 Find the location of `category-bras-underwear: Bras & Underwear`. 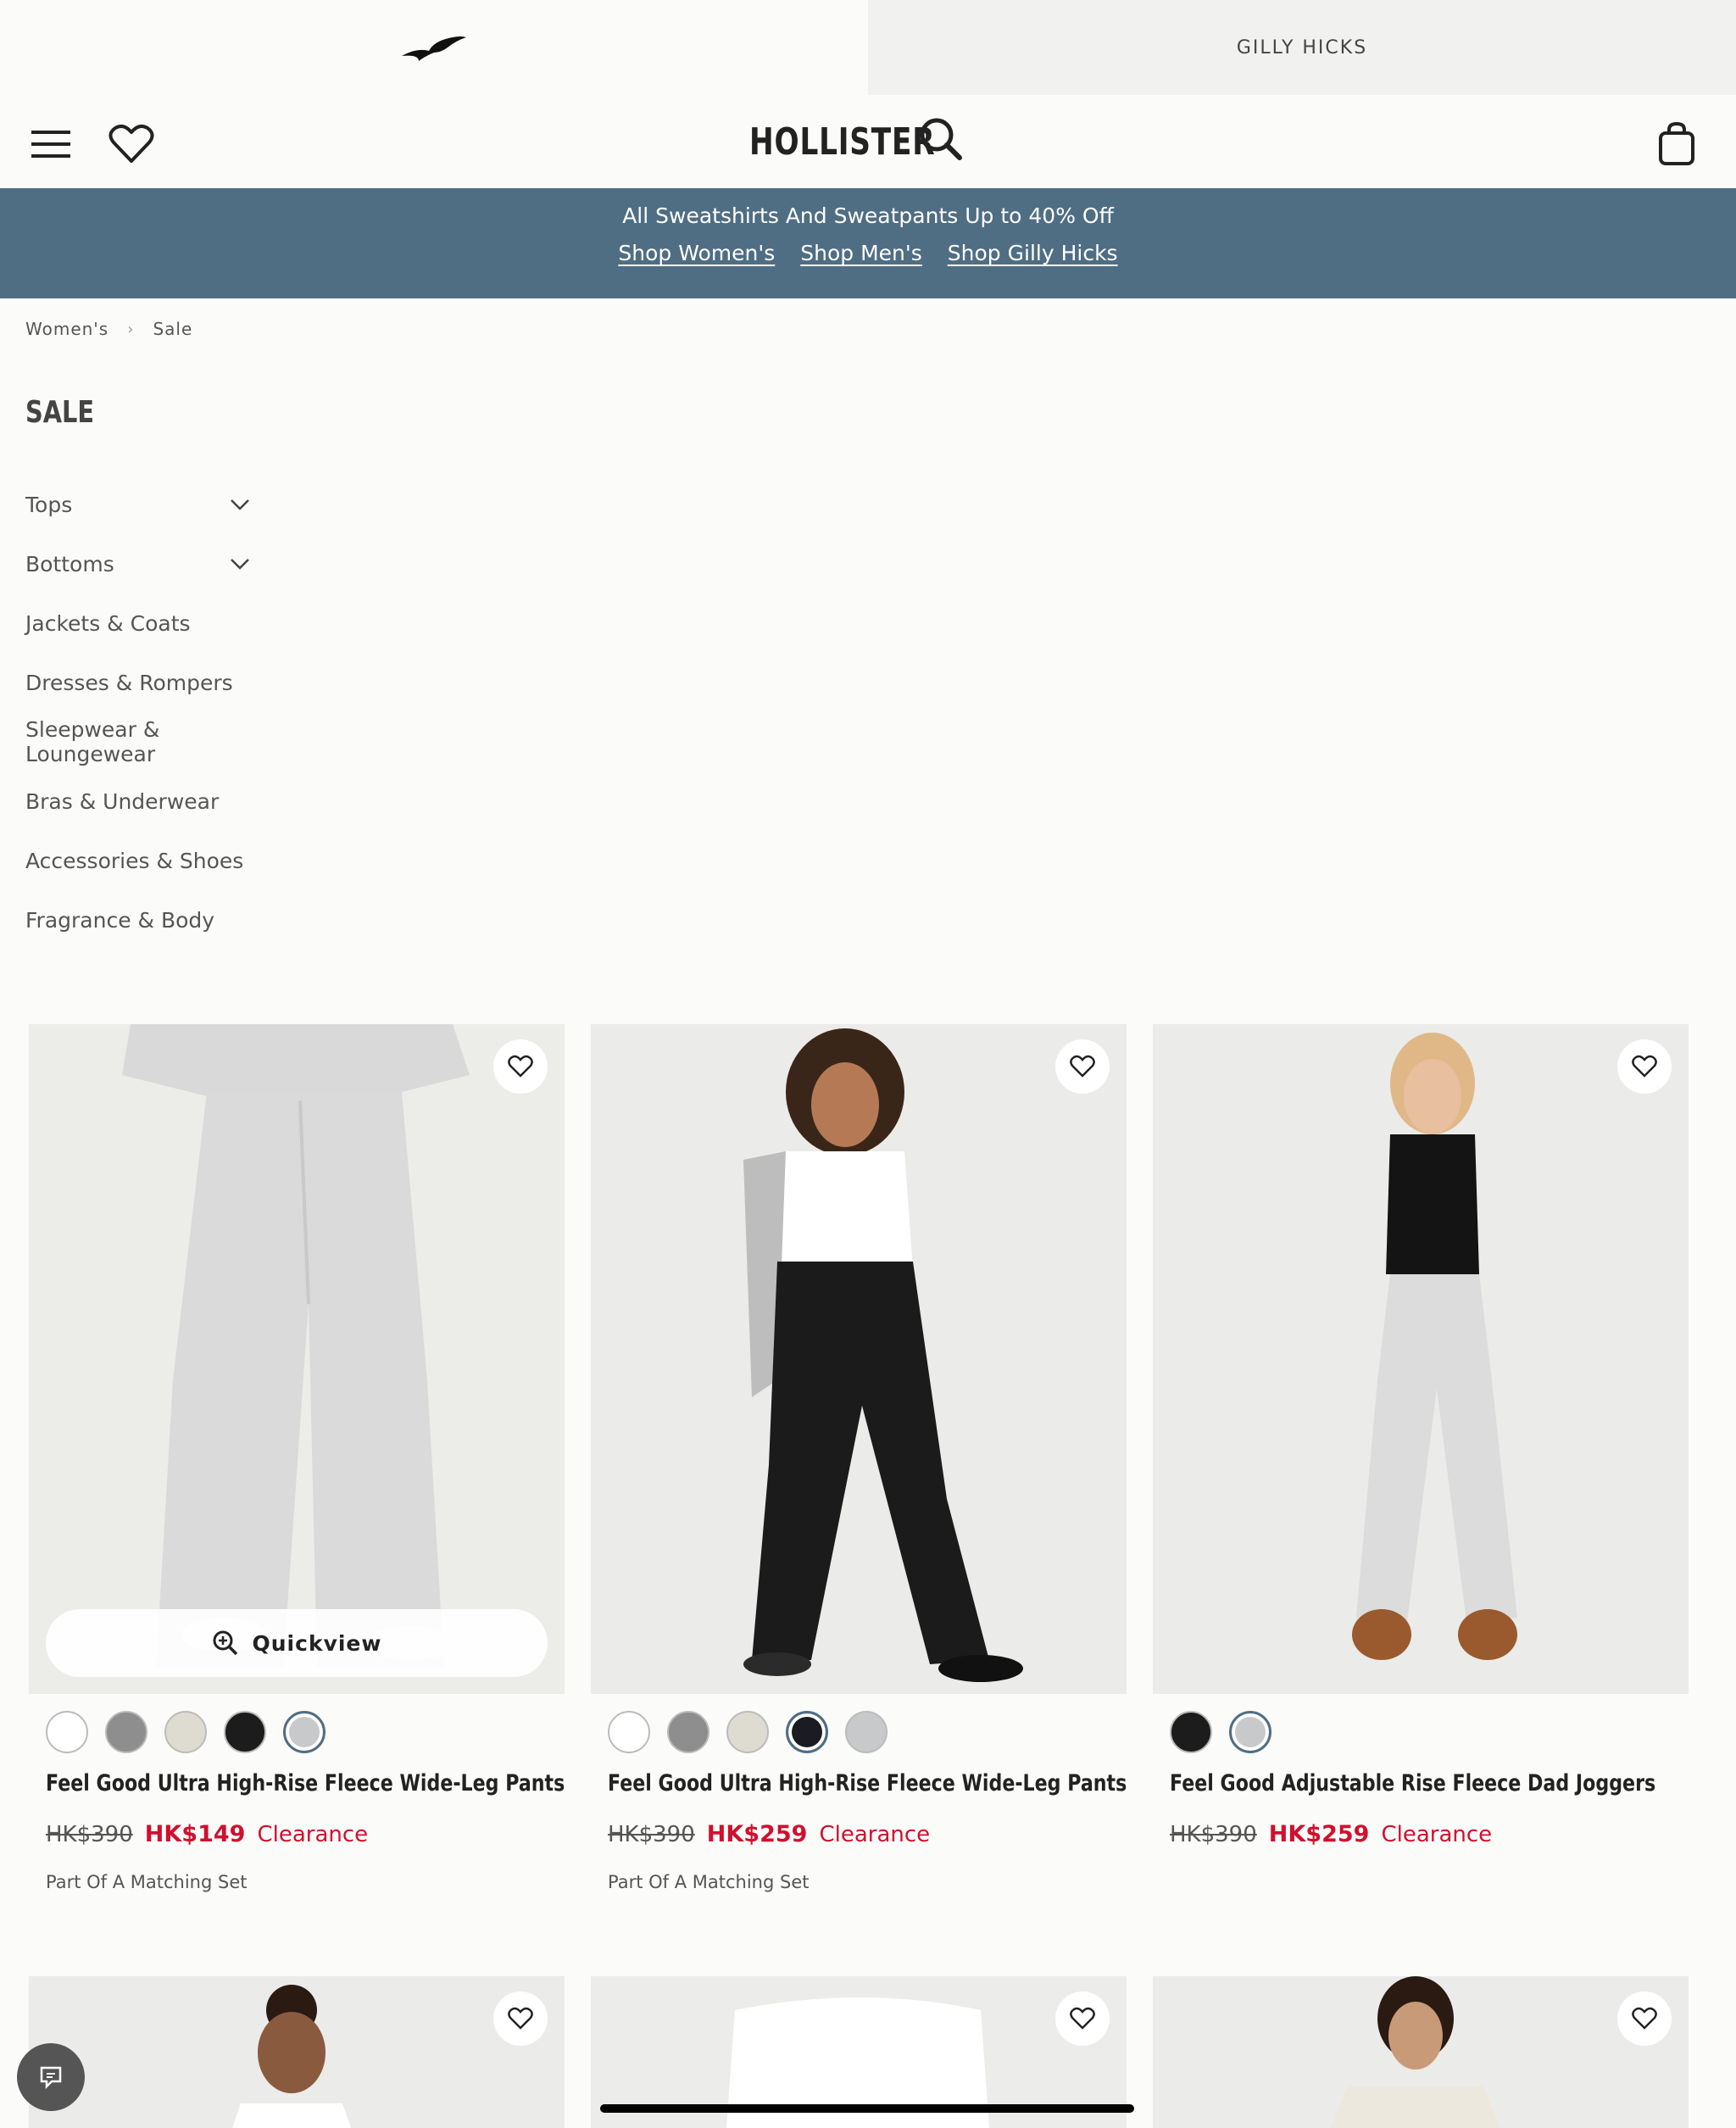

category-bras-underwear: Bras & Underwear is located at coordinates (152, 801).